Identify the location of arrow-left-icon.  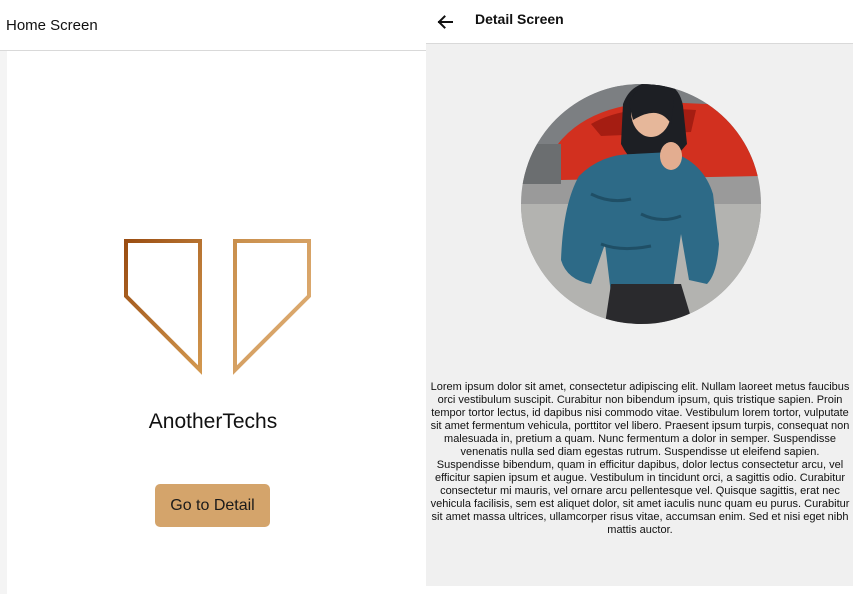
(445, 22).